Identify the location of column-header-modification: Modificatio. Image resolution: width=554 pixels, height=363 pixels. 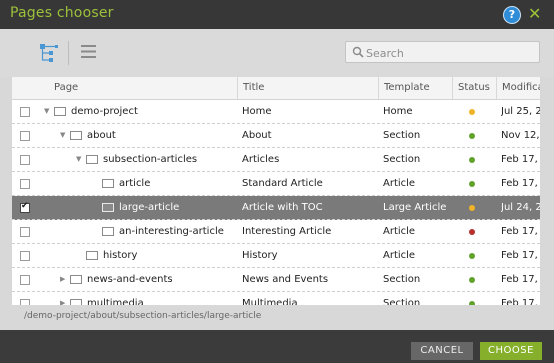
(518, 88).